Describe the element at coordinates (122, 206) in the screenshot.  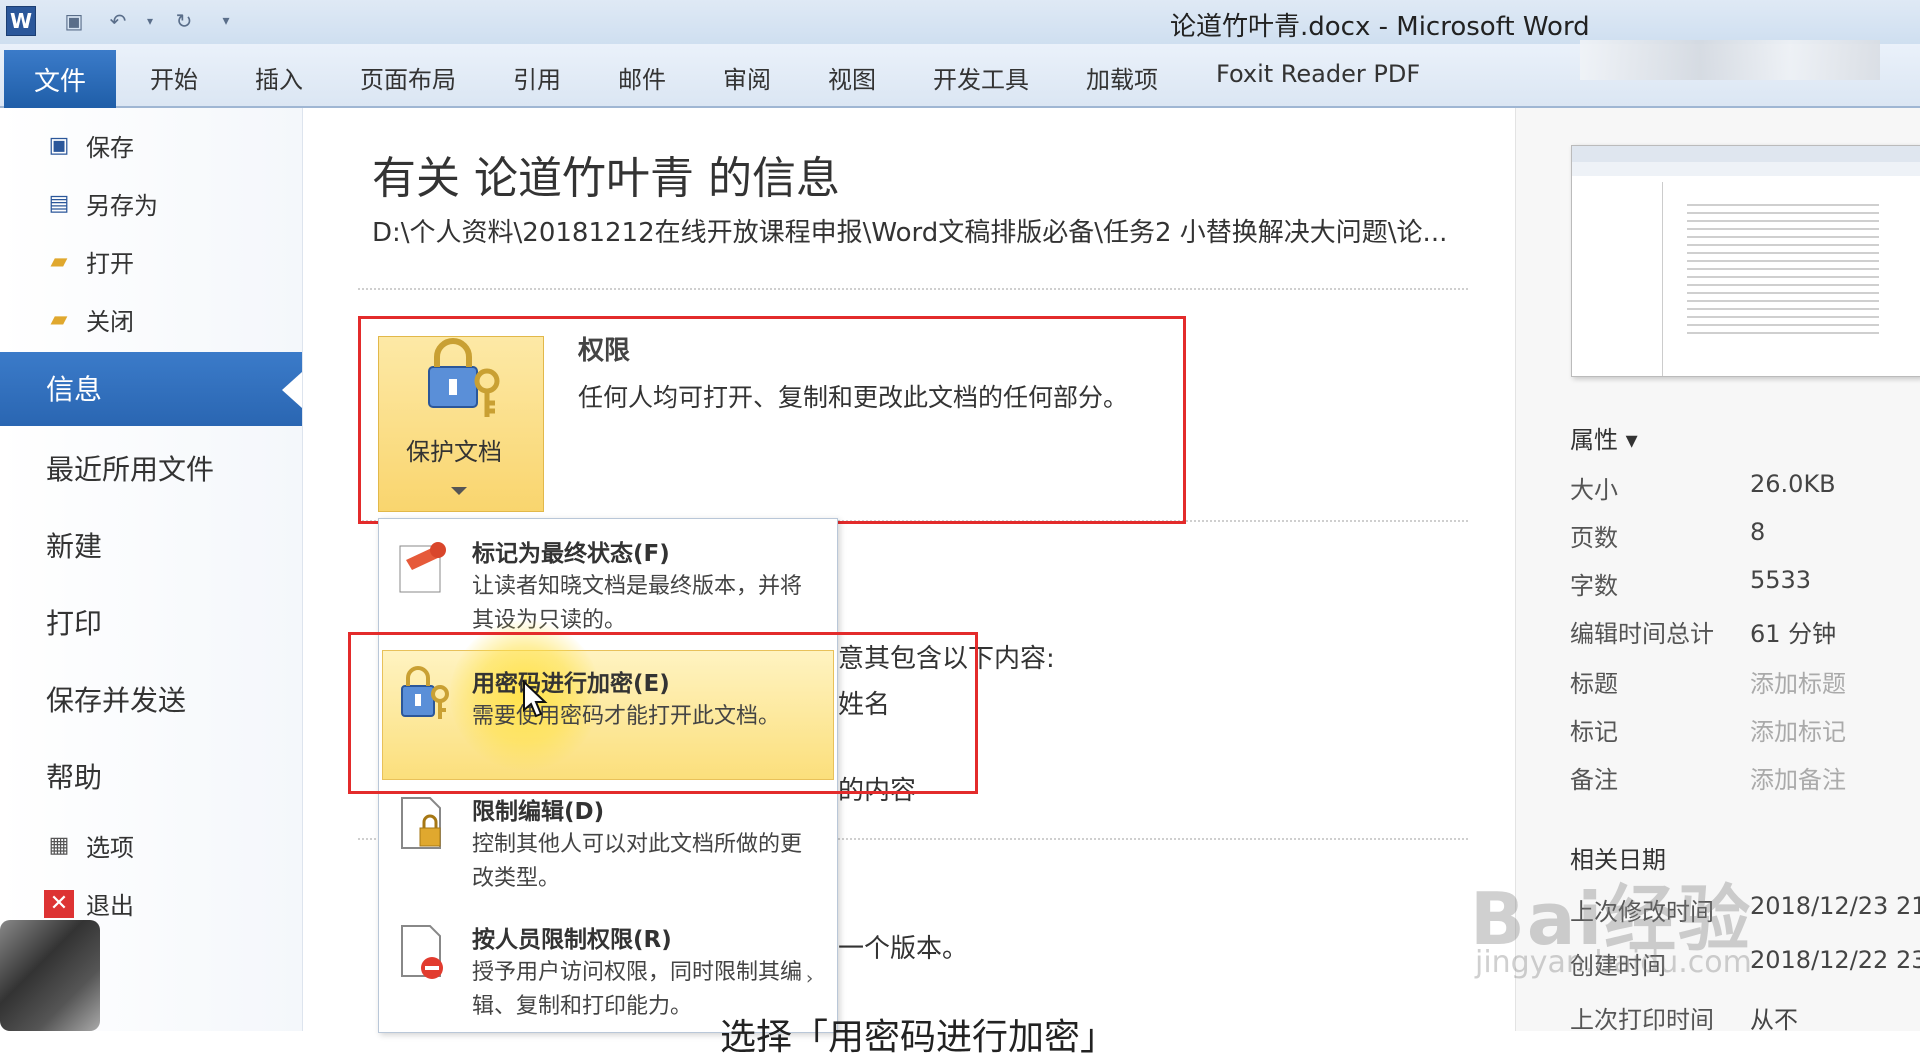
I see `nav-save-as-label: 另存为` at that location.